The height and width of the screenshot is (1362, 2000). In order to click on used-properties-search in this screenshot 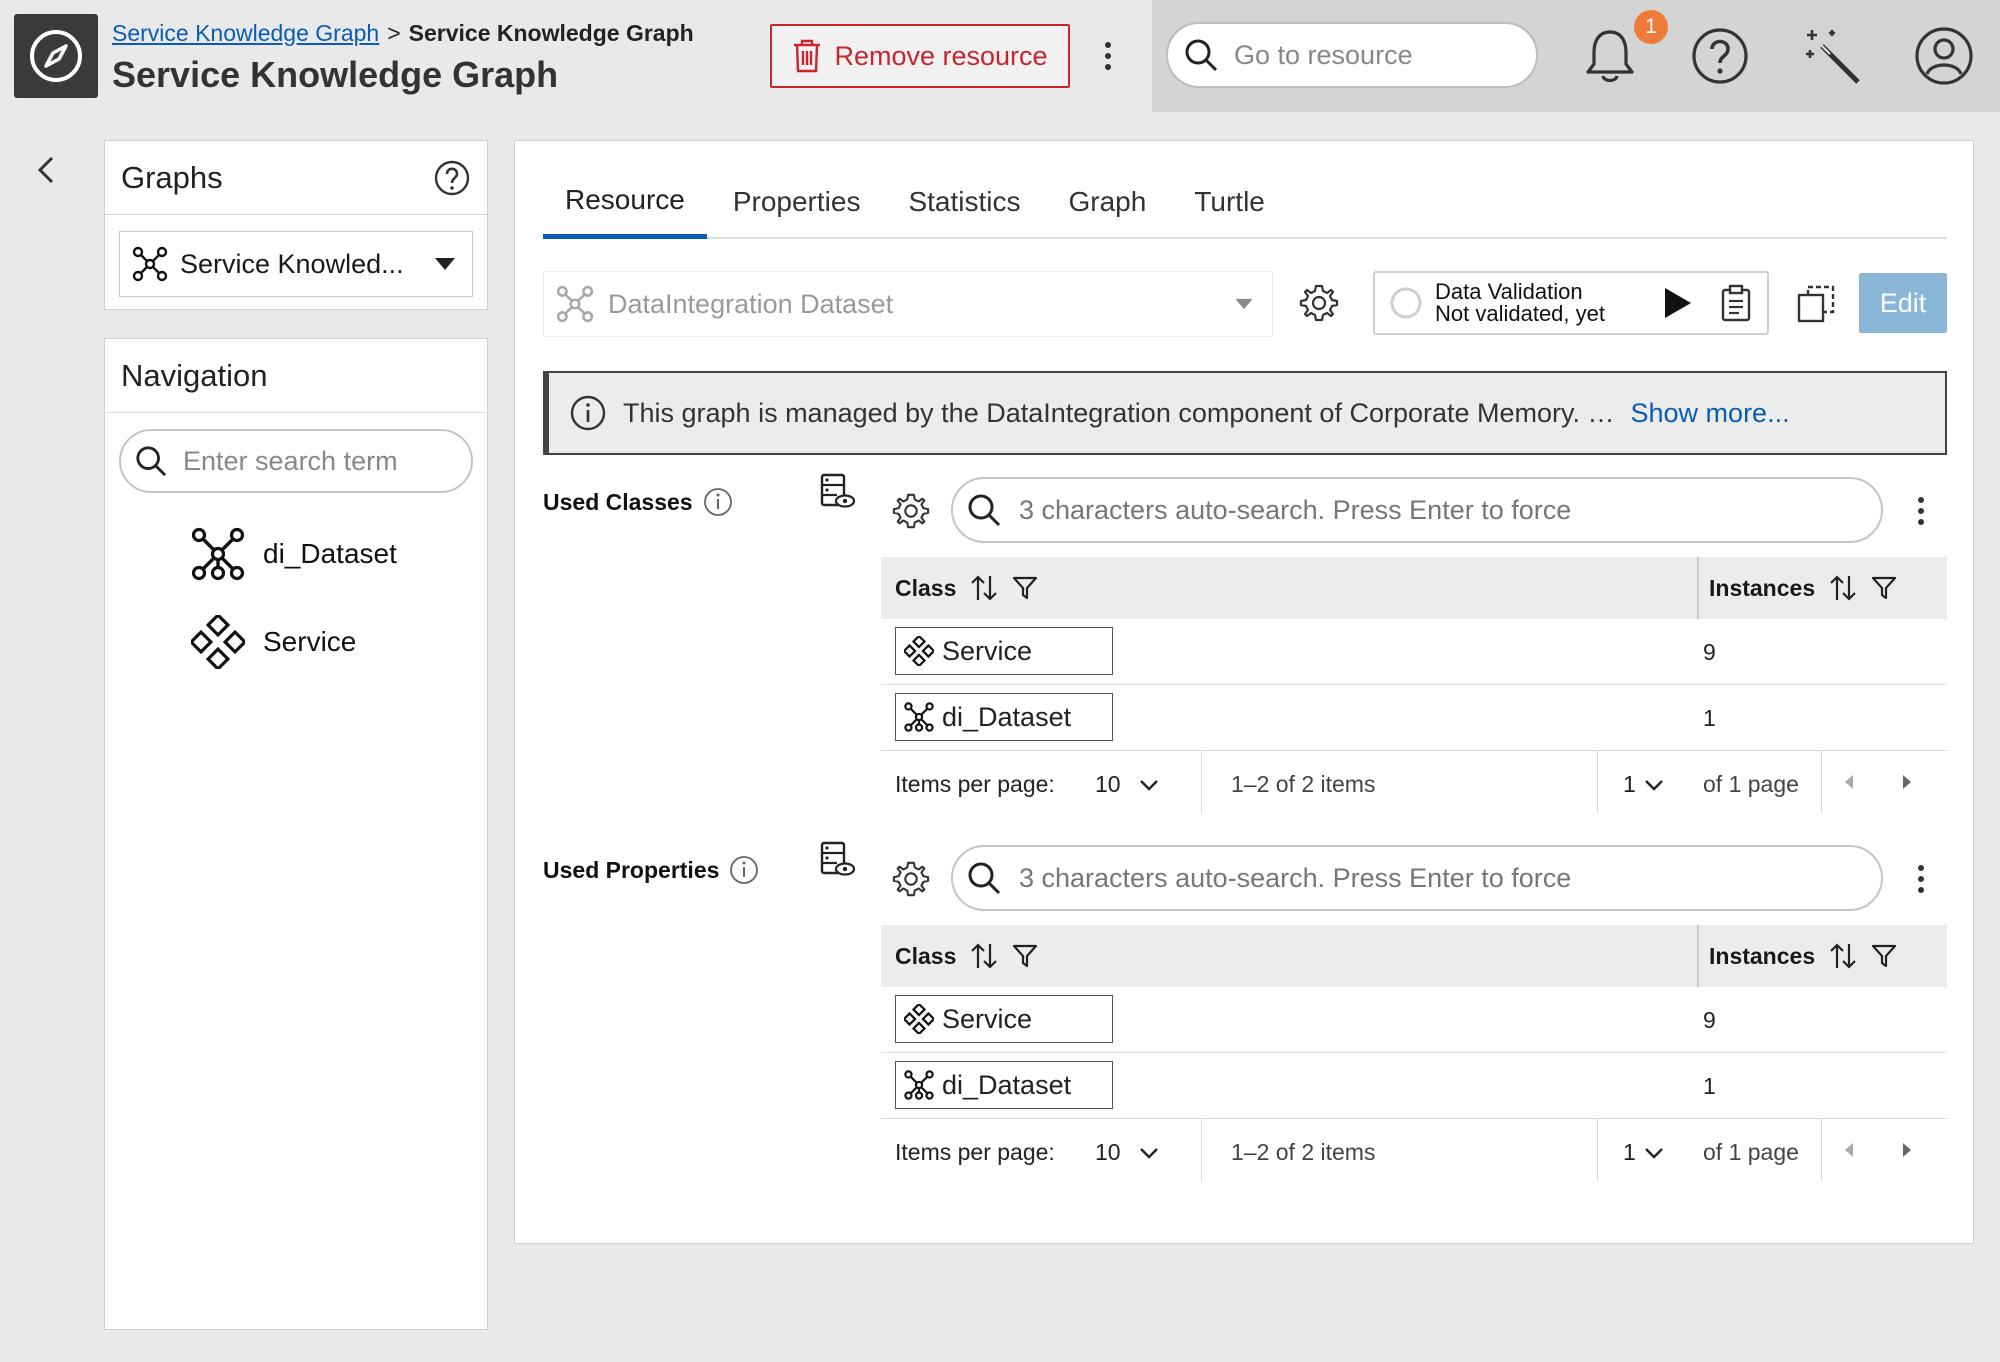, I will do `click(1417, 878)`.